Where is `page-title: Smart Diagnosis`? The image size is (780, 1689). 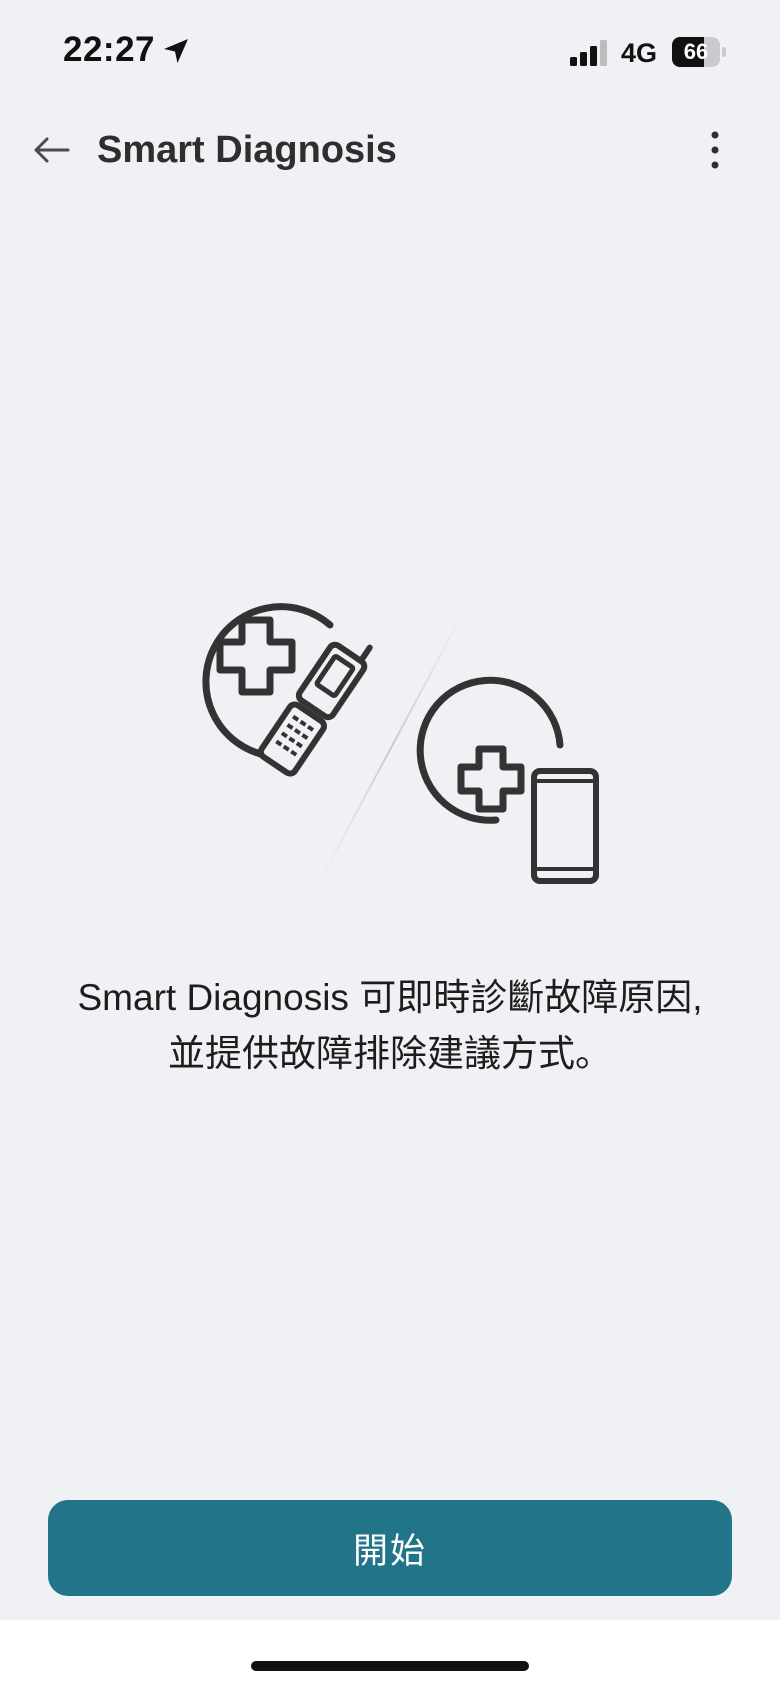
page-title: Smart Diagnosis is located at coordinates (247, 150).